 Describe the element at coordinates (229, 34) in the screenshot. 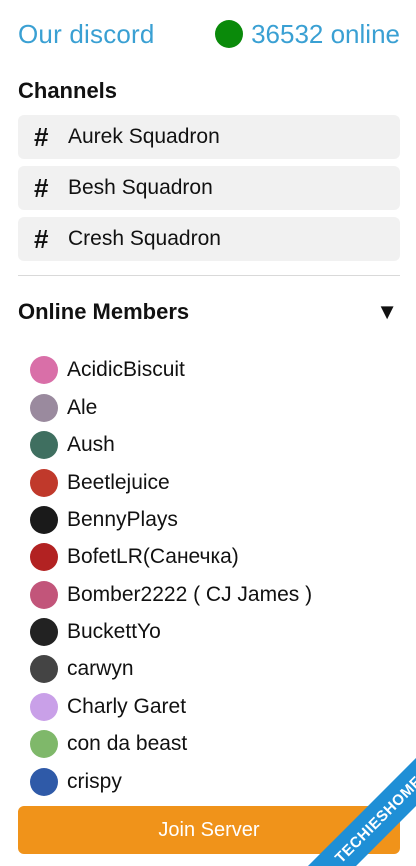

I see `online-status-icon` at that location.